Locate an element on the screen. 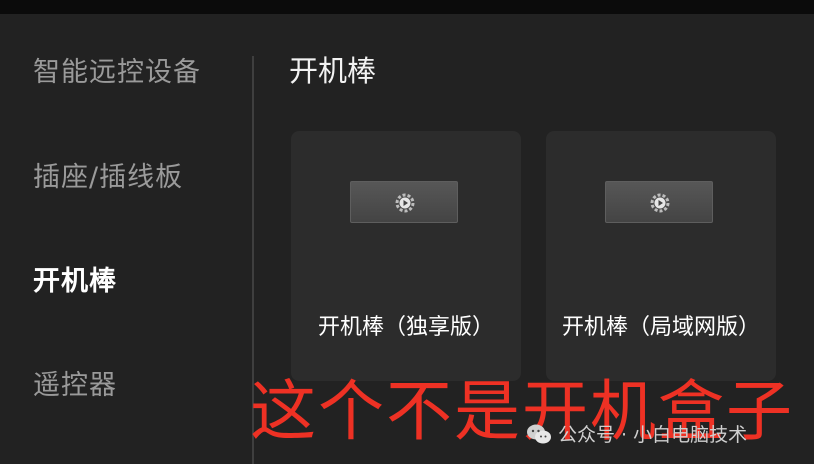  page-title: 开机棒 is located at coordinates (333, 71).